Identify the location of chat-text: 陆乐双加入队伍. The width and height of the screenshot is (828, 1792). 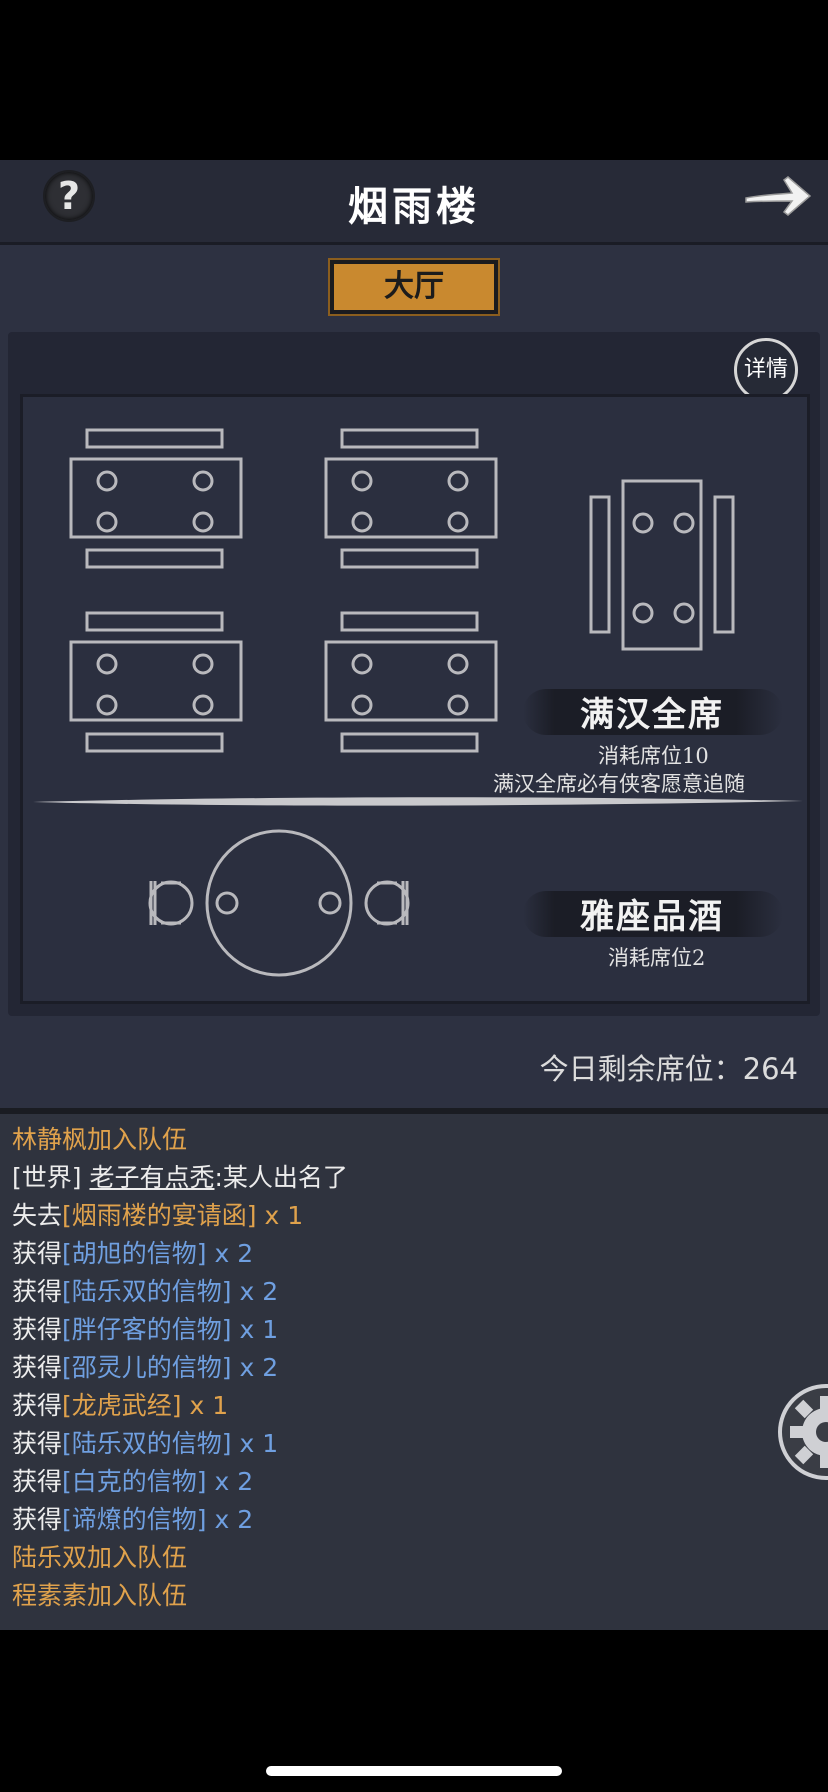
(100, 1557).